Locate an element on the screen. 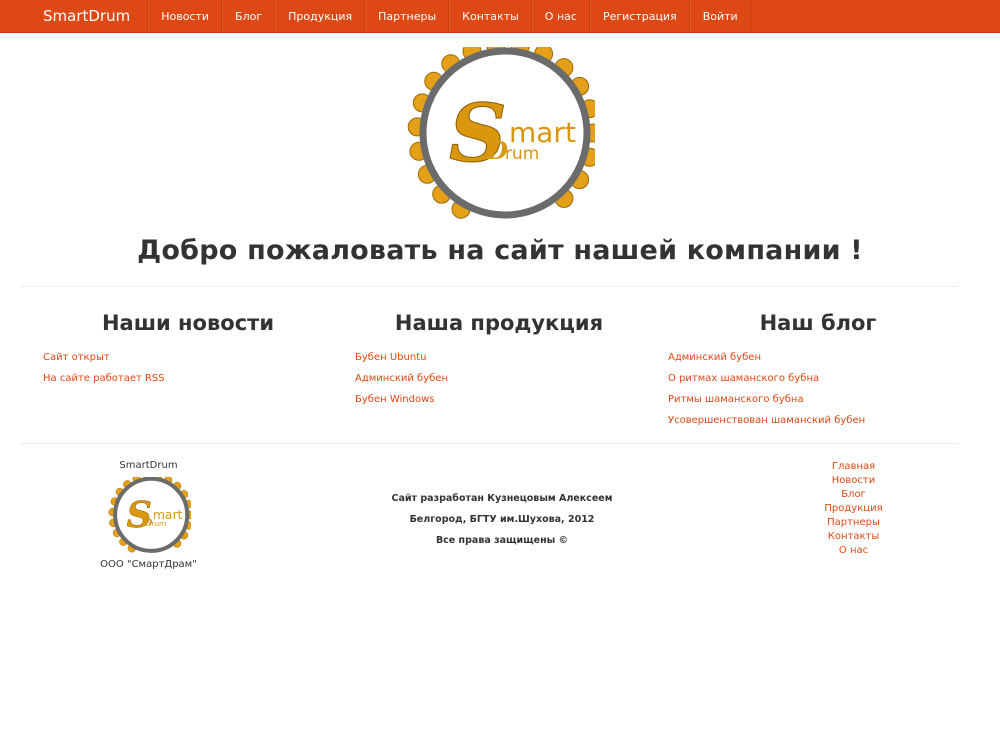 The width and height of the screenshot is (1000, 733). credits-line: Белгород, БГТУ им.Шухова, 2012 is located at coordinates (502, 519).